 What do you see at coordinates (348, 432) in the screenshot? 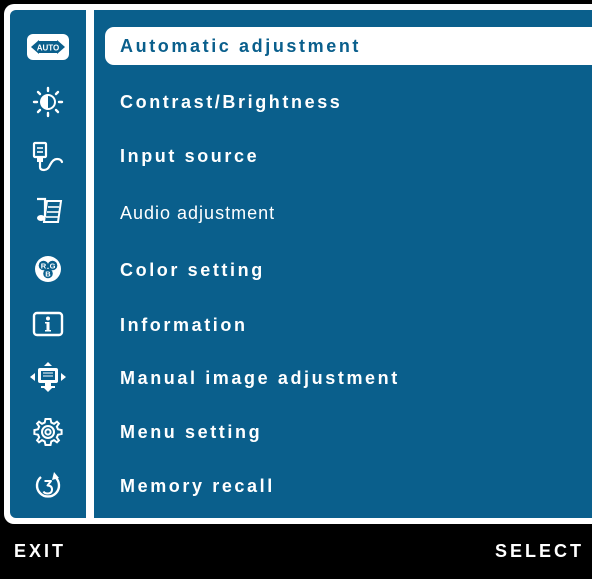
I see `menu-item-menu-setting: Menu setting` at bounding box center [348, 432].